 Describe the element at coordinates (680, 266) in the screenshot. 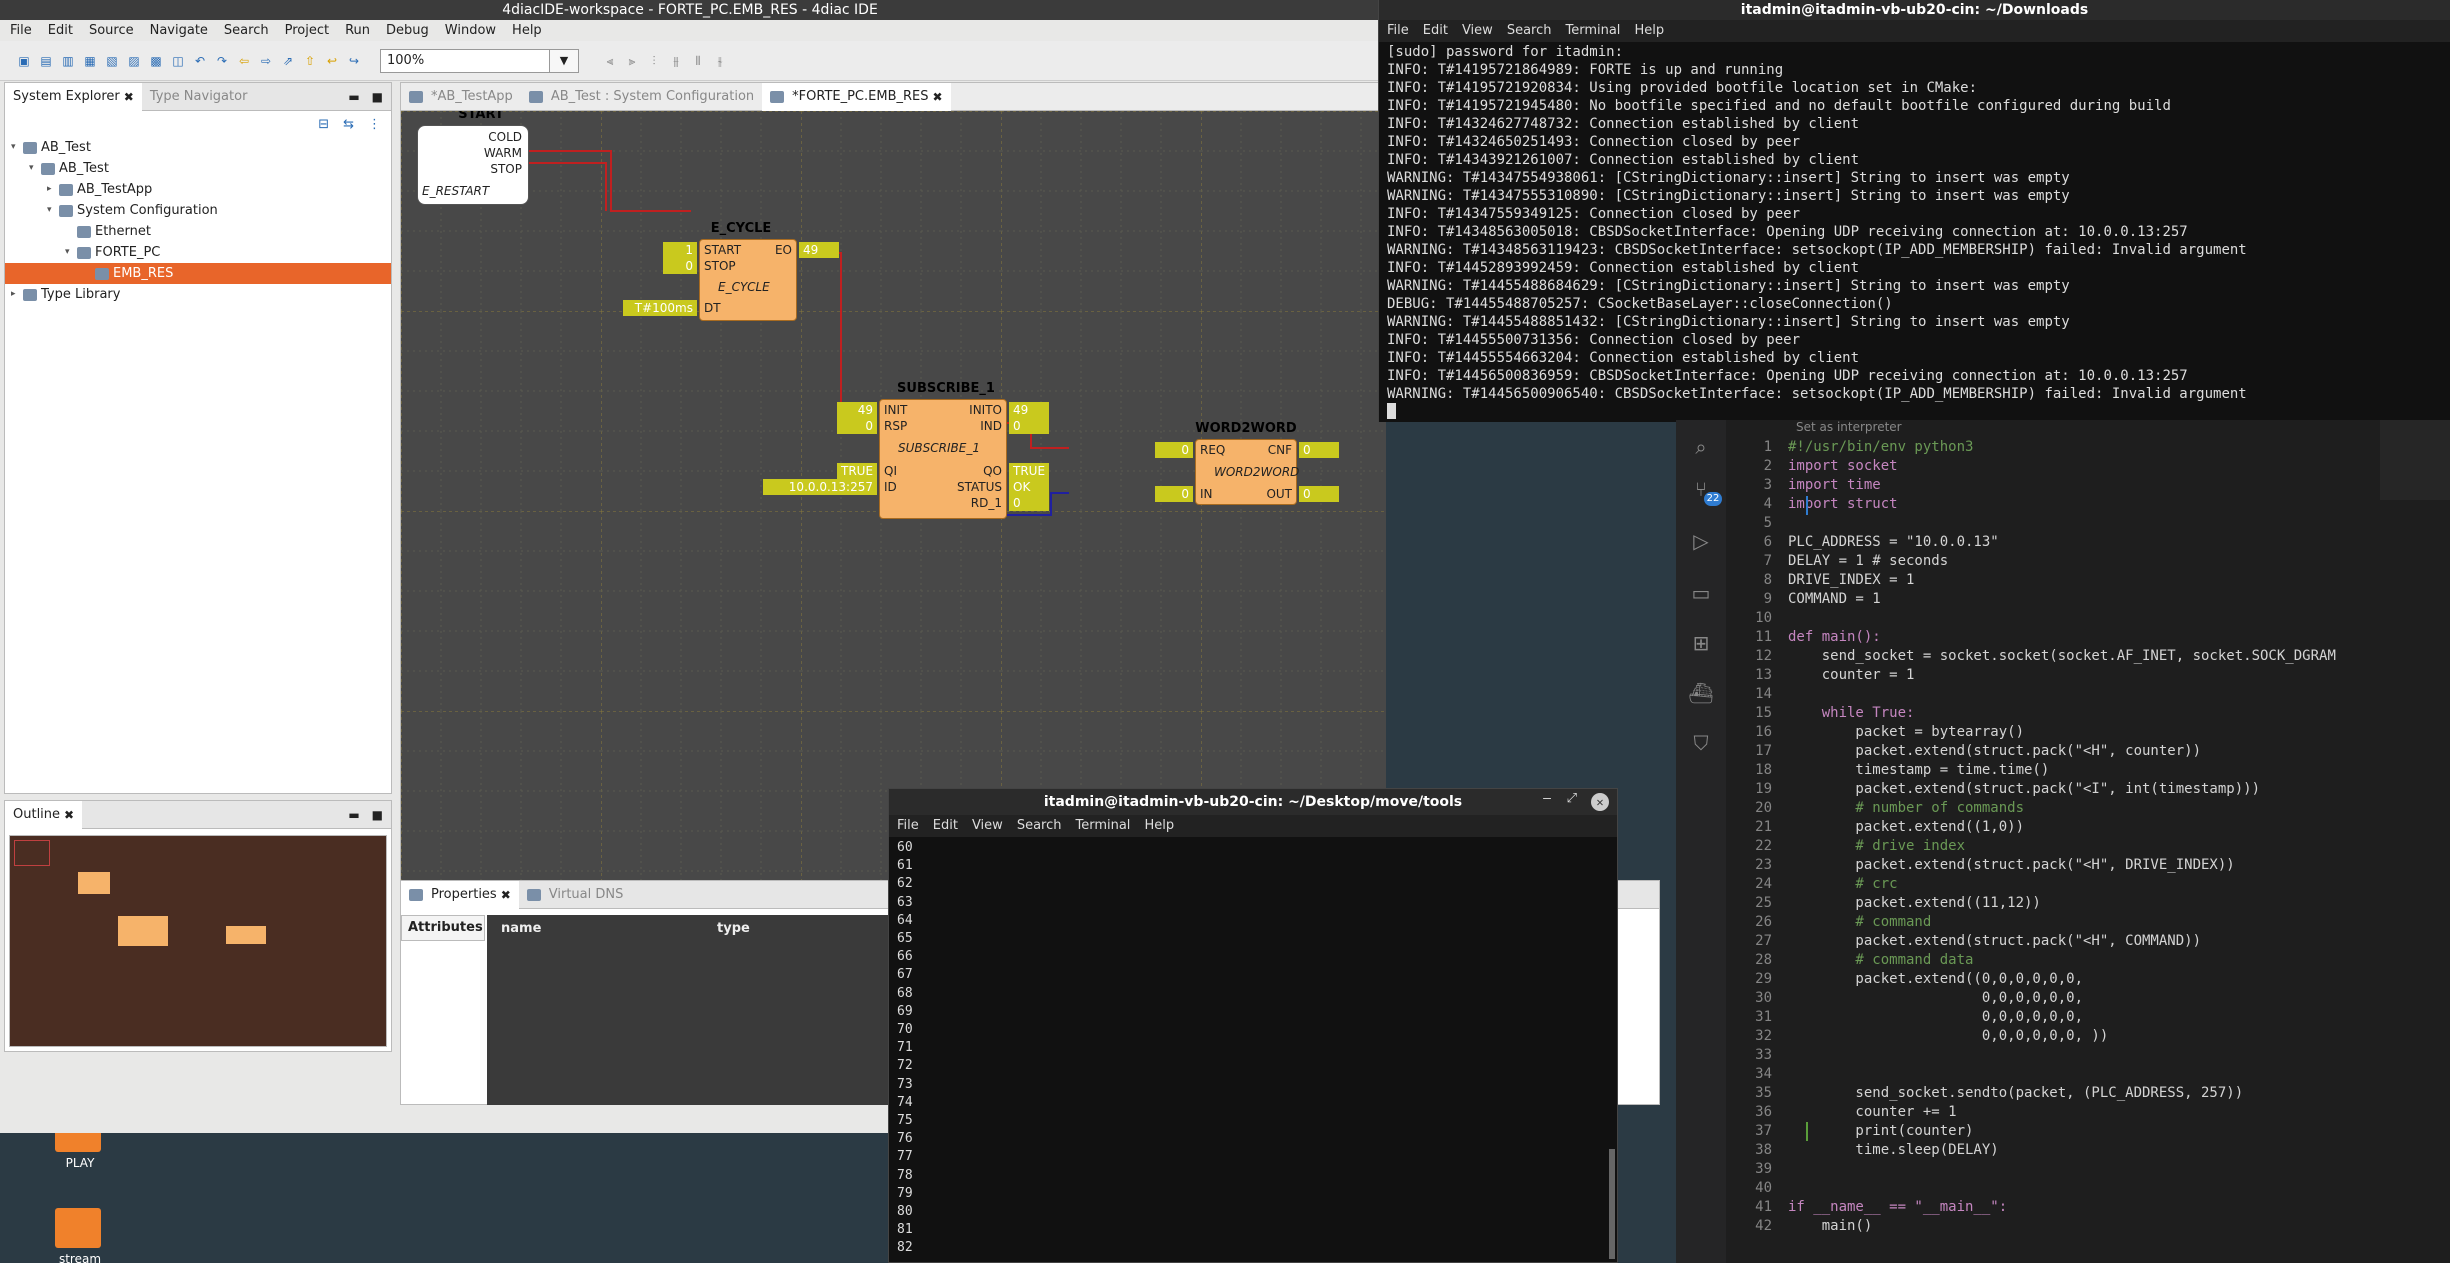

I see `value-ecycle-stop: 0` at that location.